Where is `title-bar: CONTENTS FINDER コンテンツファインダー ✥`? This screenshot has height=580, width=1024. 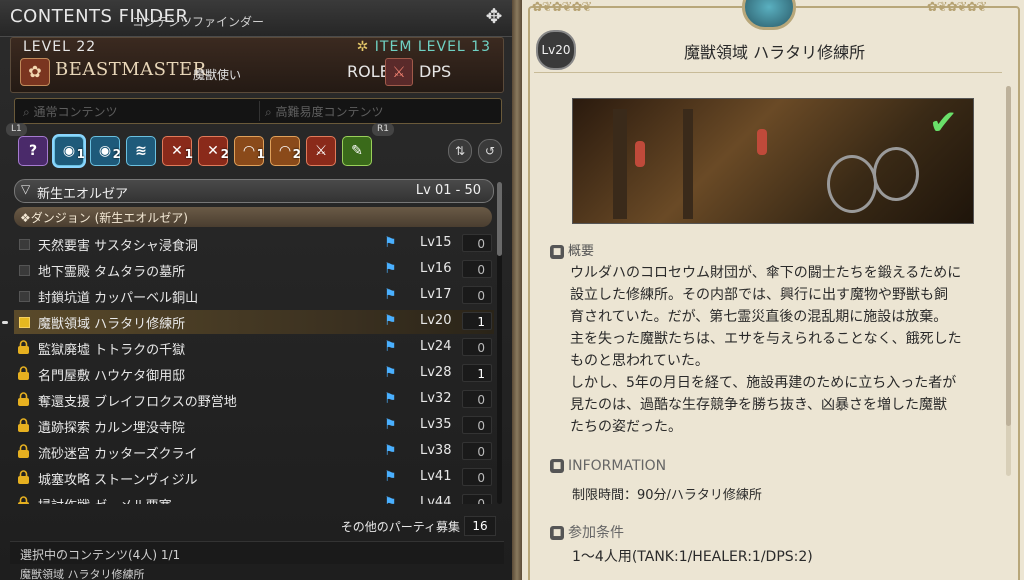 title-bar: CONTENTS FINDER コンテンツファインダー ✥ is located at coordinates (256, 18).